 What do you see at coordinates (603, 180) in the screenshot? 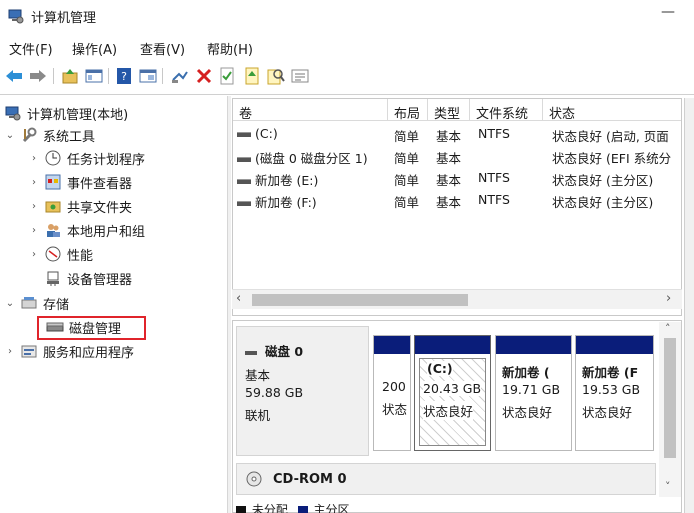
I see `status-cell: 状态良好 (主分区)` at bounding box center [603, 180].